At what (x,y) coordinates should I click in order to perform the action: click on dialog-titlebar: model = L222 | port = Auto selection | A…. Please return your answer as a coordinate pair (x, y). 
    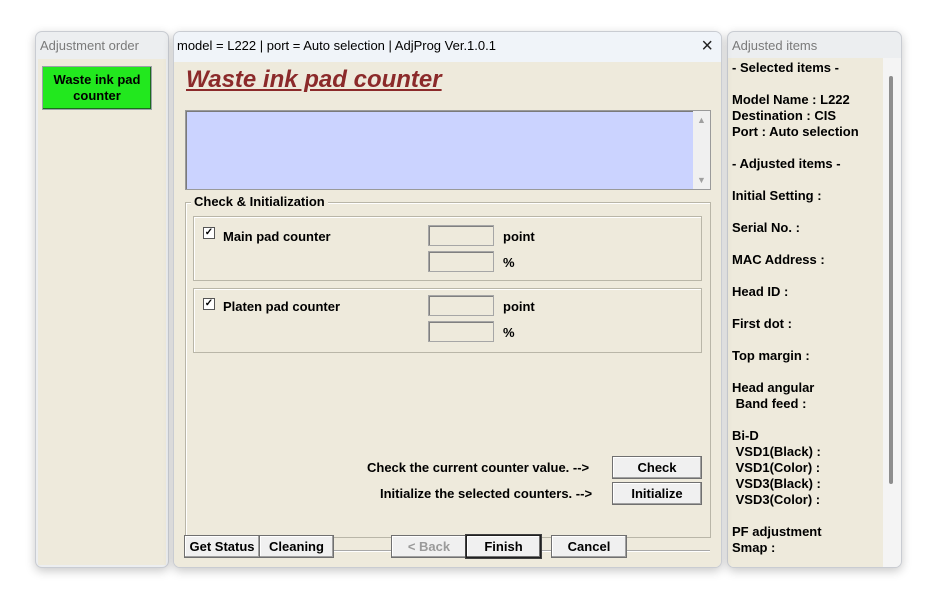
    Looking at the image, I should click on (447, 47).